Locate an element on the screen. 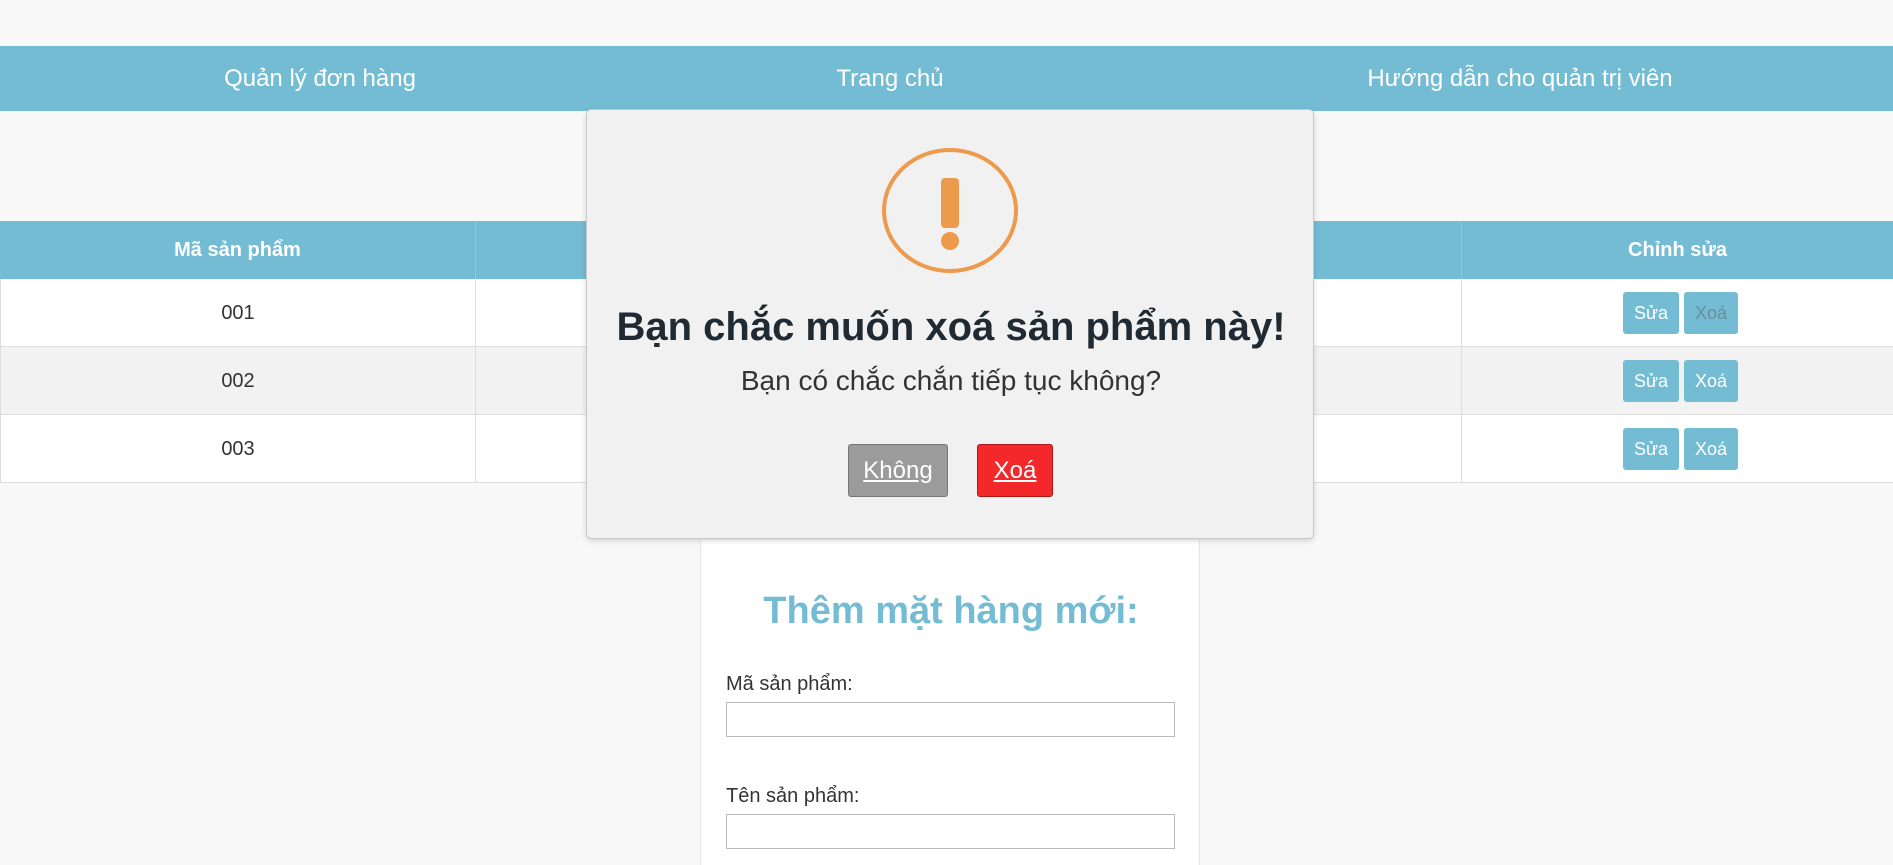 The image size is (1893, 865). product-code-cell: 003 is located at coordinates (238, 449).